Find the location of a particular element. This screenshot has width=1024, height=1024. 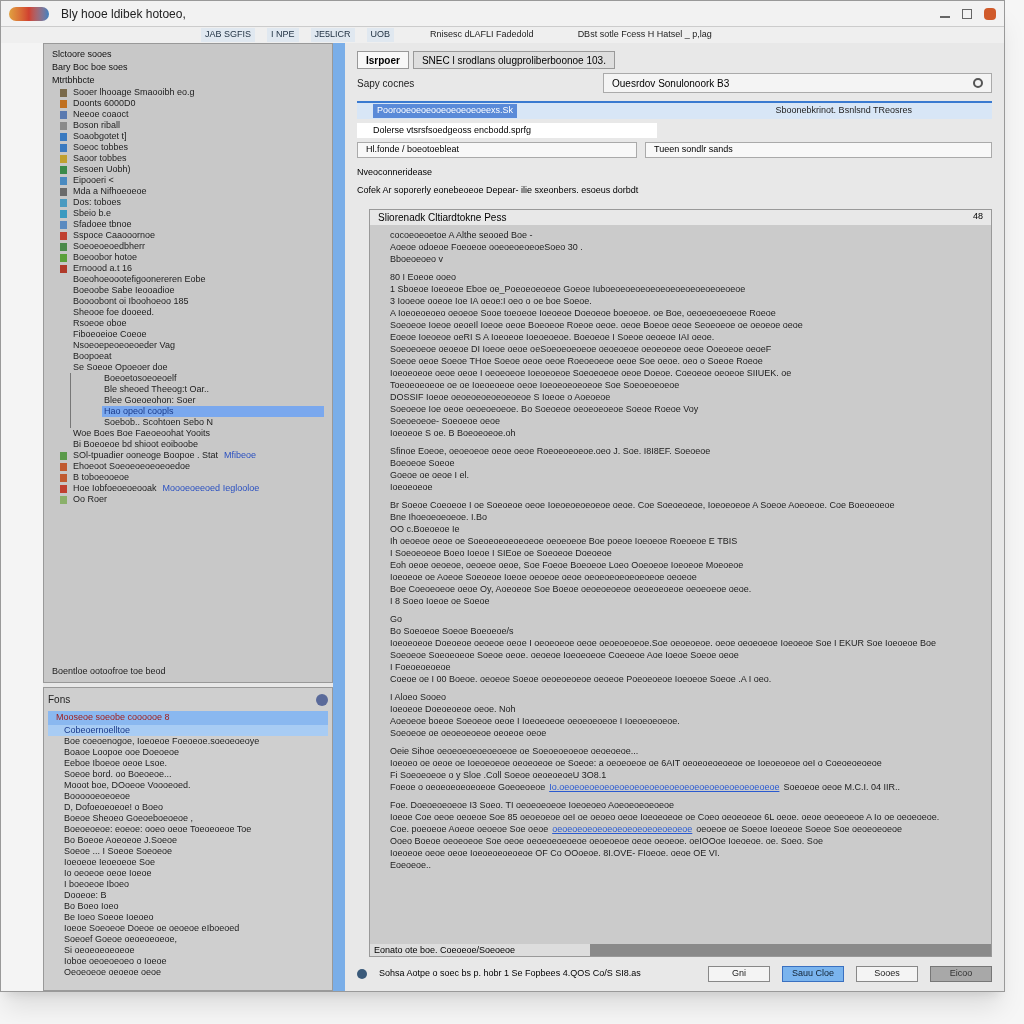

tree-item: Bi Boeoeoe bd shioot eoiboobe is located at coordinates (136, 444).